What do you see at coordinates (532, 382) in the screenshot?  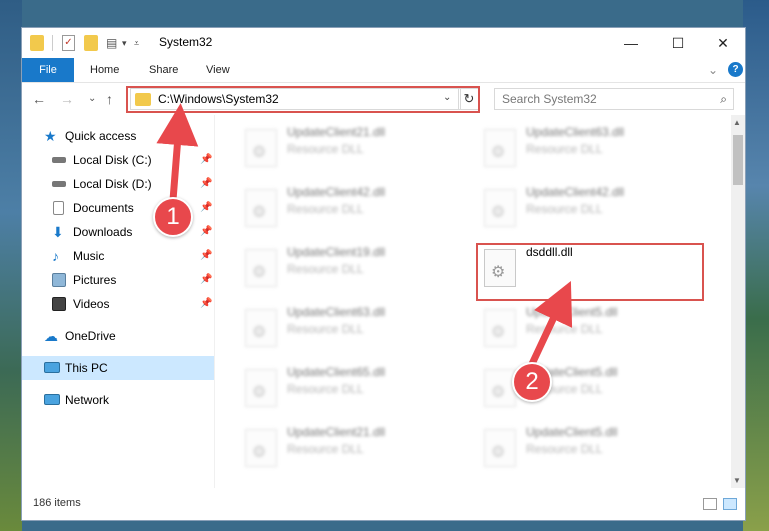 I see `step-badge-2: 2` at bounding box center [532, 382].